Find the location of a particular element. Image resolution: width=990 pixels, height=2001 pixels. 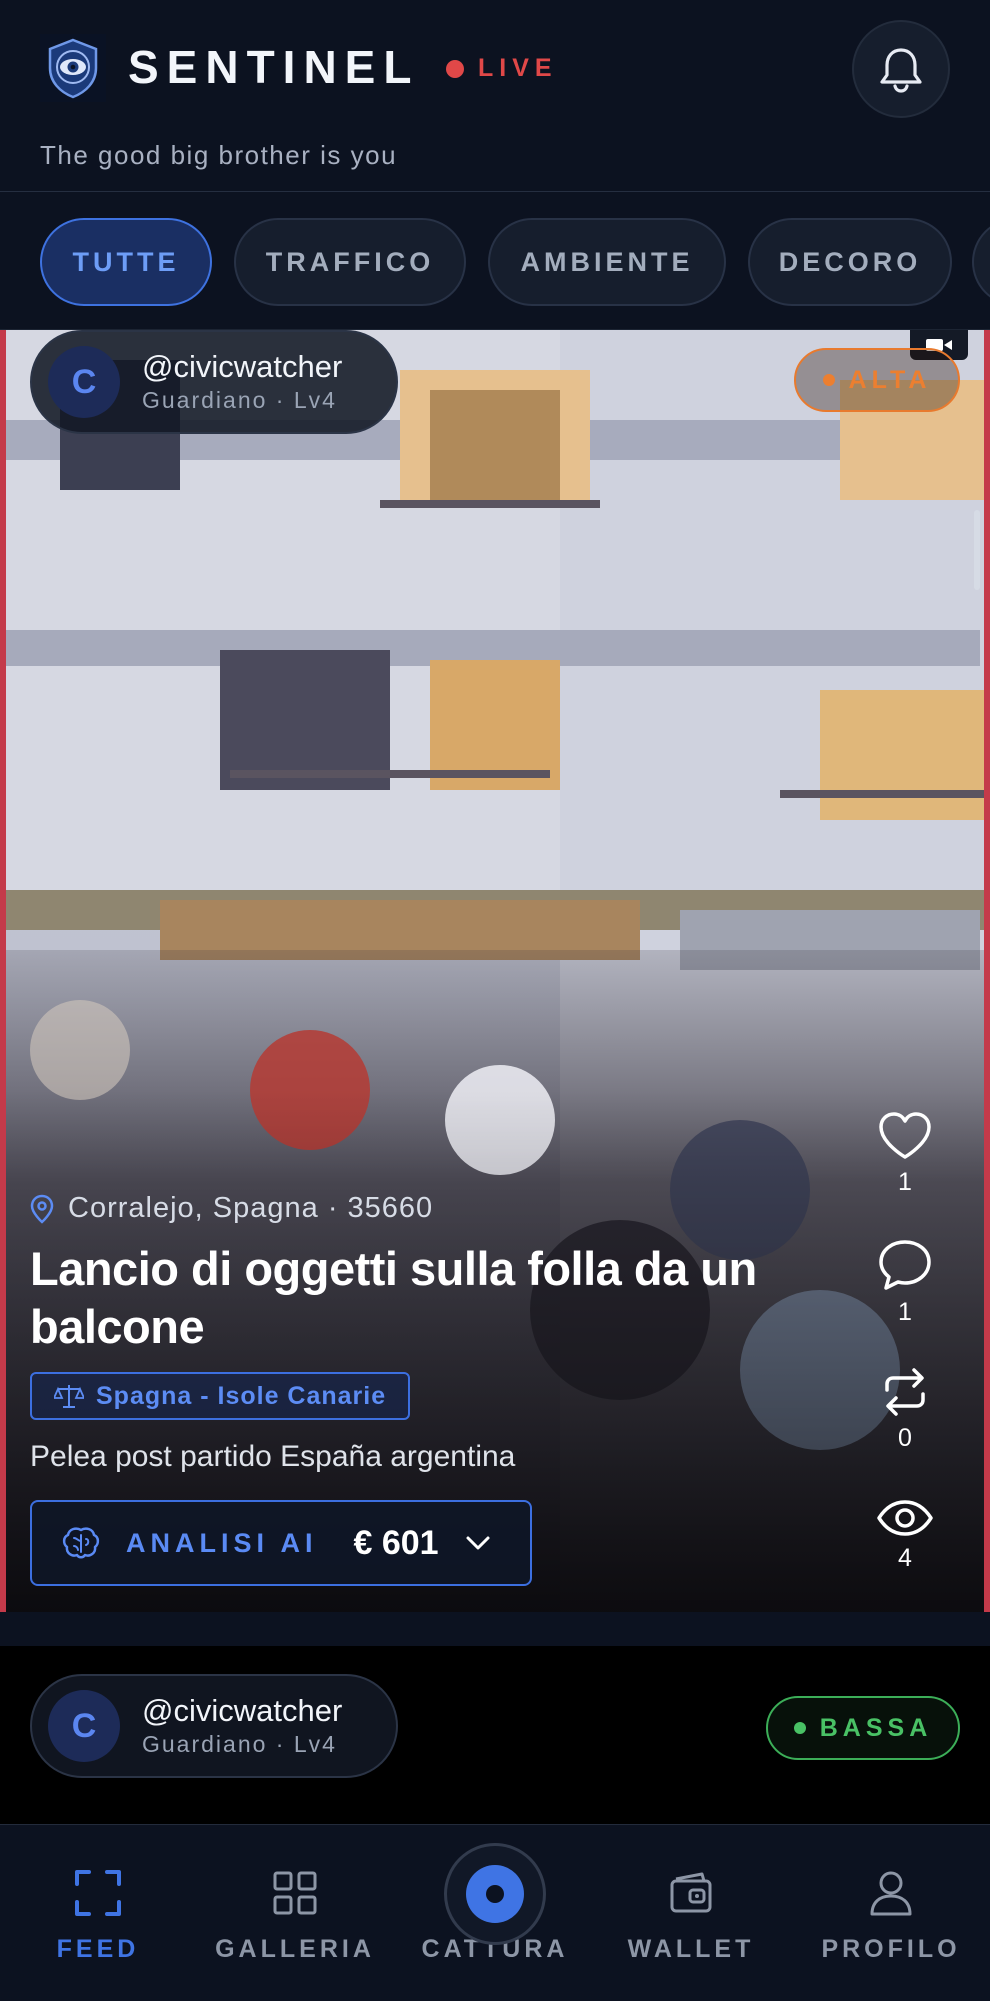

bottom-navigation: FEED GALLERIA CATTURA WALLET PROFILO is located at coordinates (495, 1912).